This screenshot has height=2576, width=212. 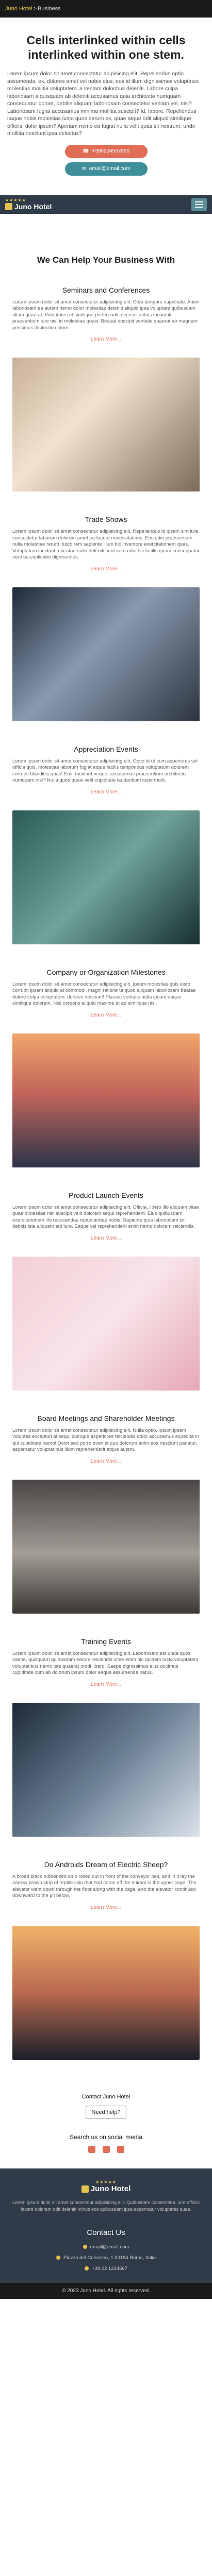 What do you see at coordinates (106, 748) in the screenshot?
I see `service-title: Appreciation Events` at bounding box center [106, 748].